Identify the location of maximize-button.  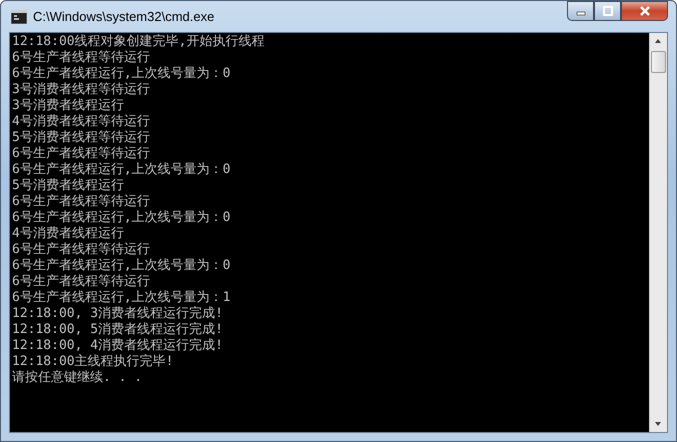
(607, 11).